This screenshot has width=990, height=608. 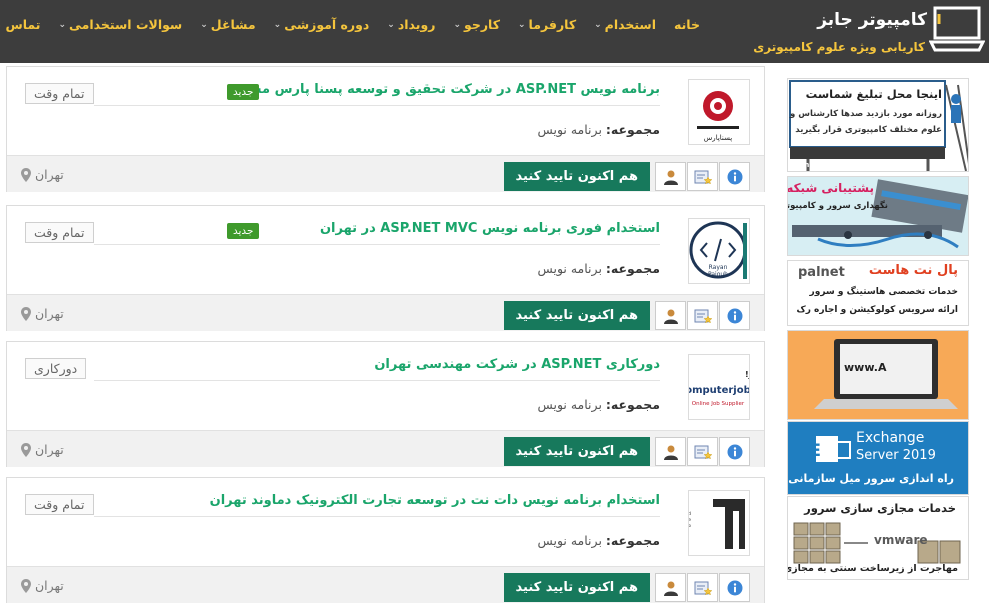 What do you see at coordinates (720, 251) in the screenshot?
I see `company-logo: Rayan Pajouh` at bounding box center [720, 251].